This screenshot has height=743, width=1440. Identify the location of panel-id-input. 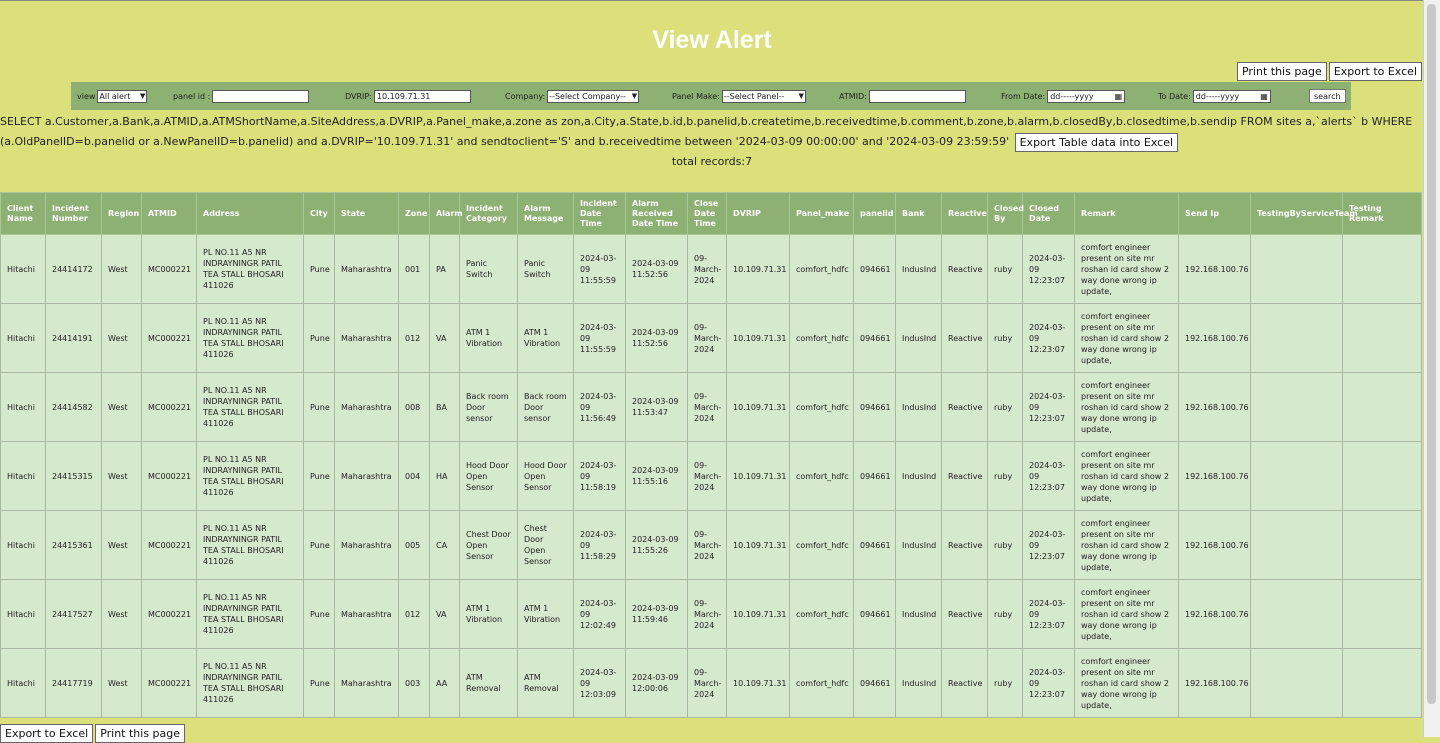
(261, 96).